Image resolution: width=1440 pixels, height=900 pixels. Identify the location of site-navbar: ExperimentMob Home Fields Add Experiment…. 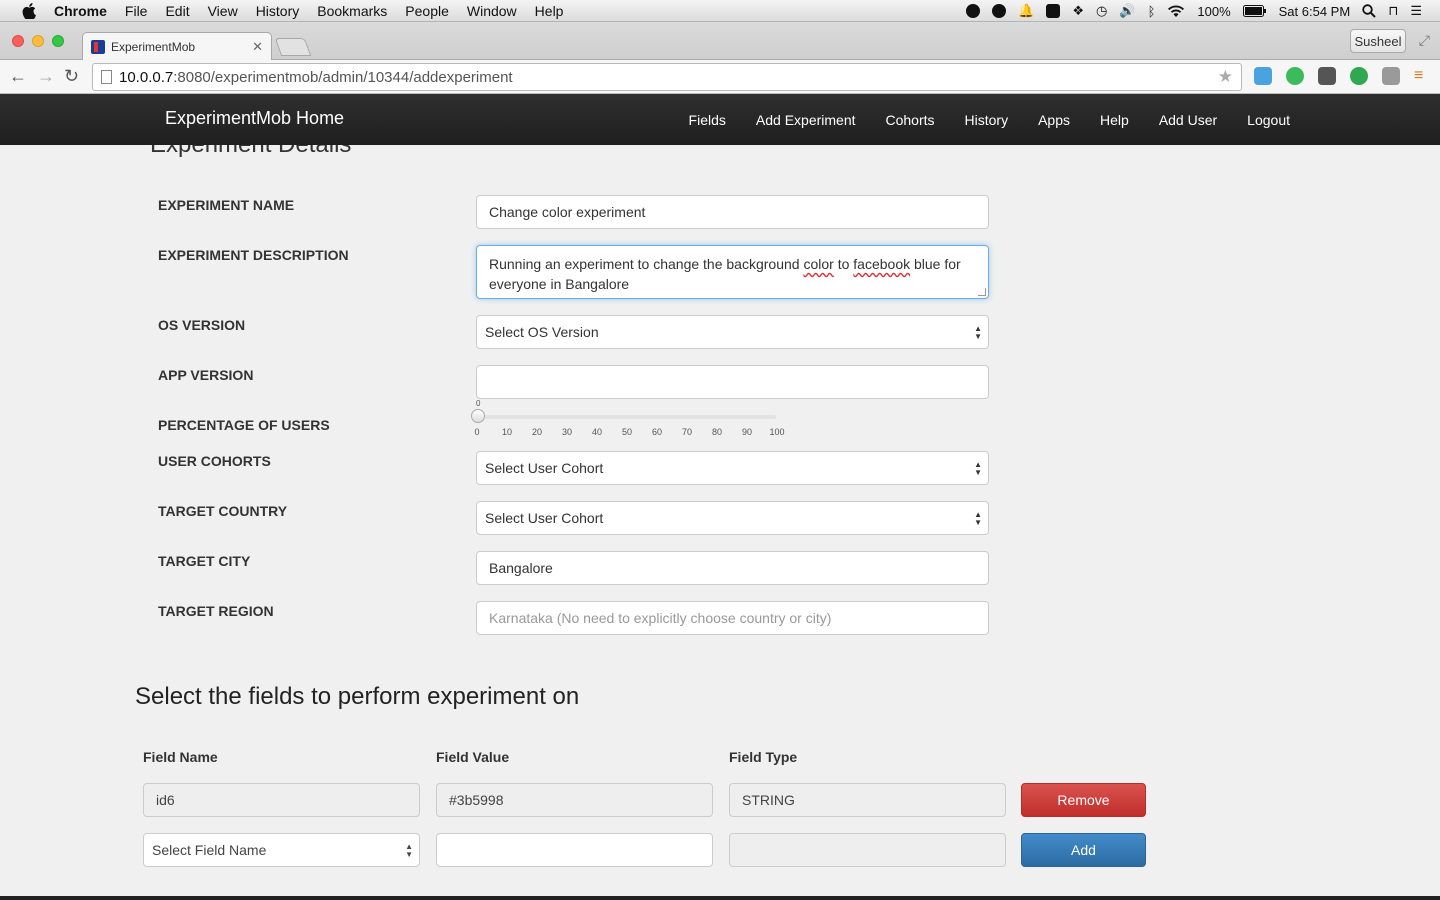
(720, 119).